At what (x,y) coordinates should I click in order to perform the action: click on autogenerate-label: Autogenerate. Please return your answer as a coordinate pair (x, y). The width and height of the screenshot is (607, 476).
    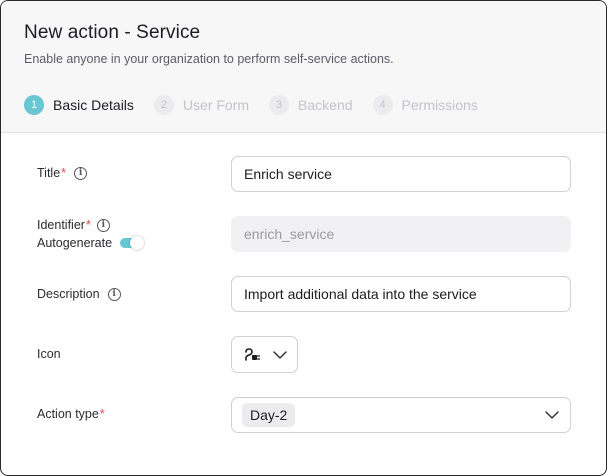
    Looking at the image, I should click on (75, 243).